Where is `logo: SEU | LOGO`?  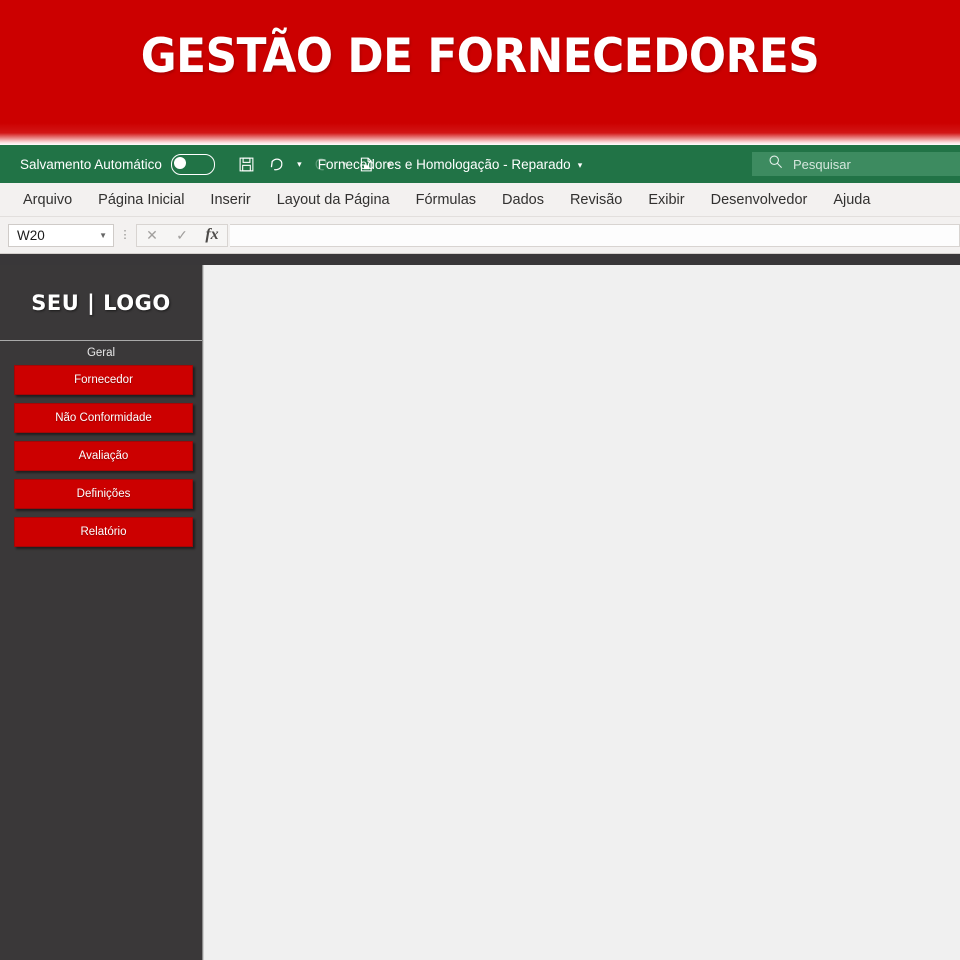
logo: SEU | LOGO is located at coordinates (101, 303).